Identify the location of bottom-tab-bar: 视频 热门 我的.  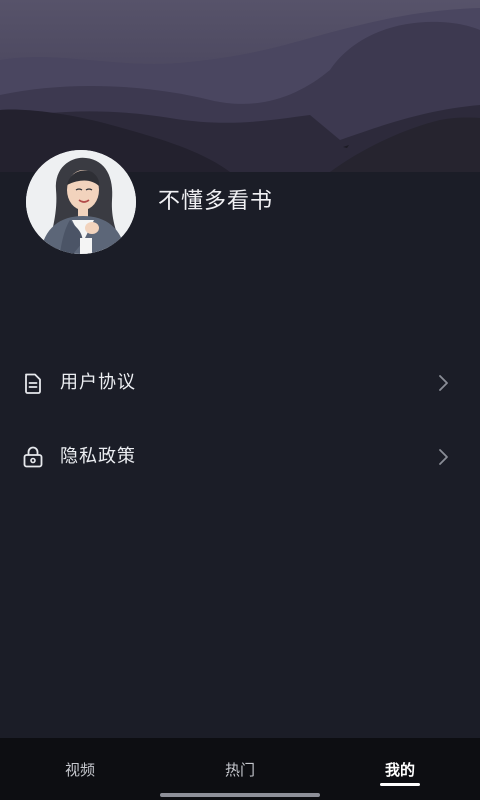
(240, 769).